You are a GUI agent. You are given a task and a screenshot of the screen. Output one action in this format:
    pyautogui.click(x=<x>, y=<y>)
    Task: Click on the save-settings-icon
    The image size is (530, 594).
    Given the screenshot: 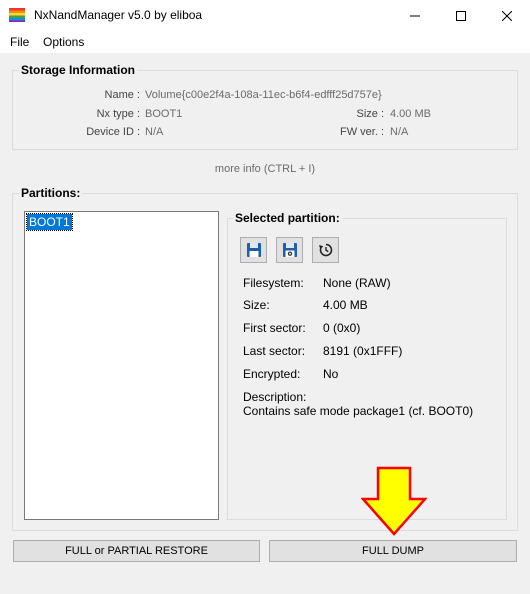 What is the action you would take?
    pyautogui.click(x=289, y=250)
    